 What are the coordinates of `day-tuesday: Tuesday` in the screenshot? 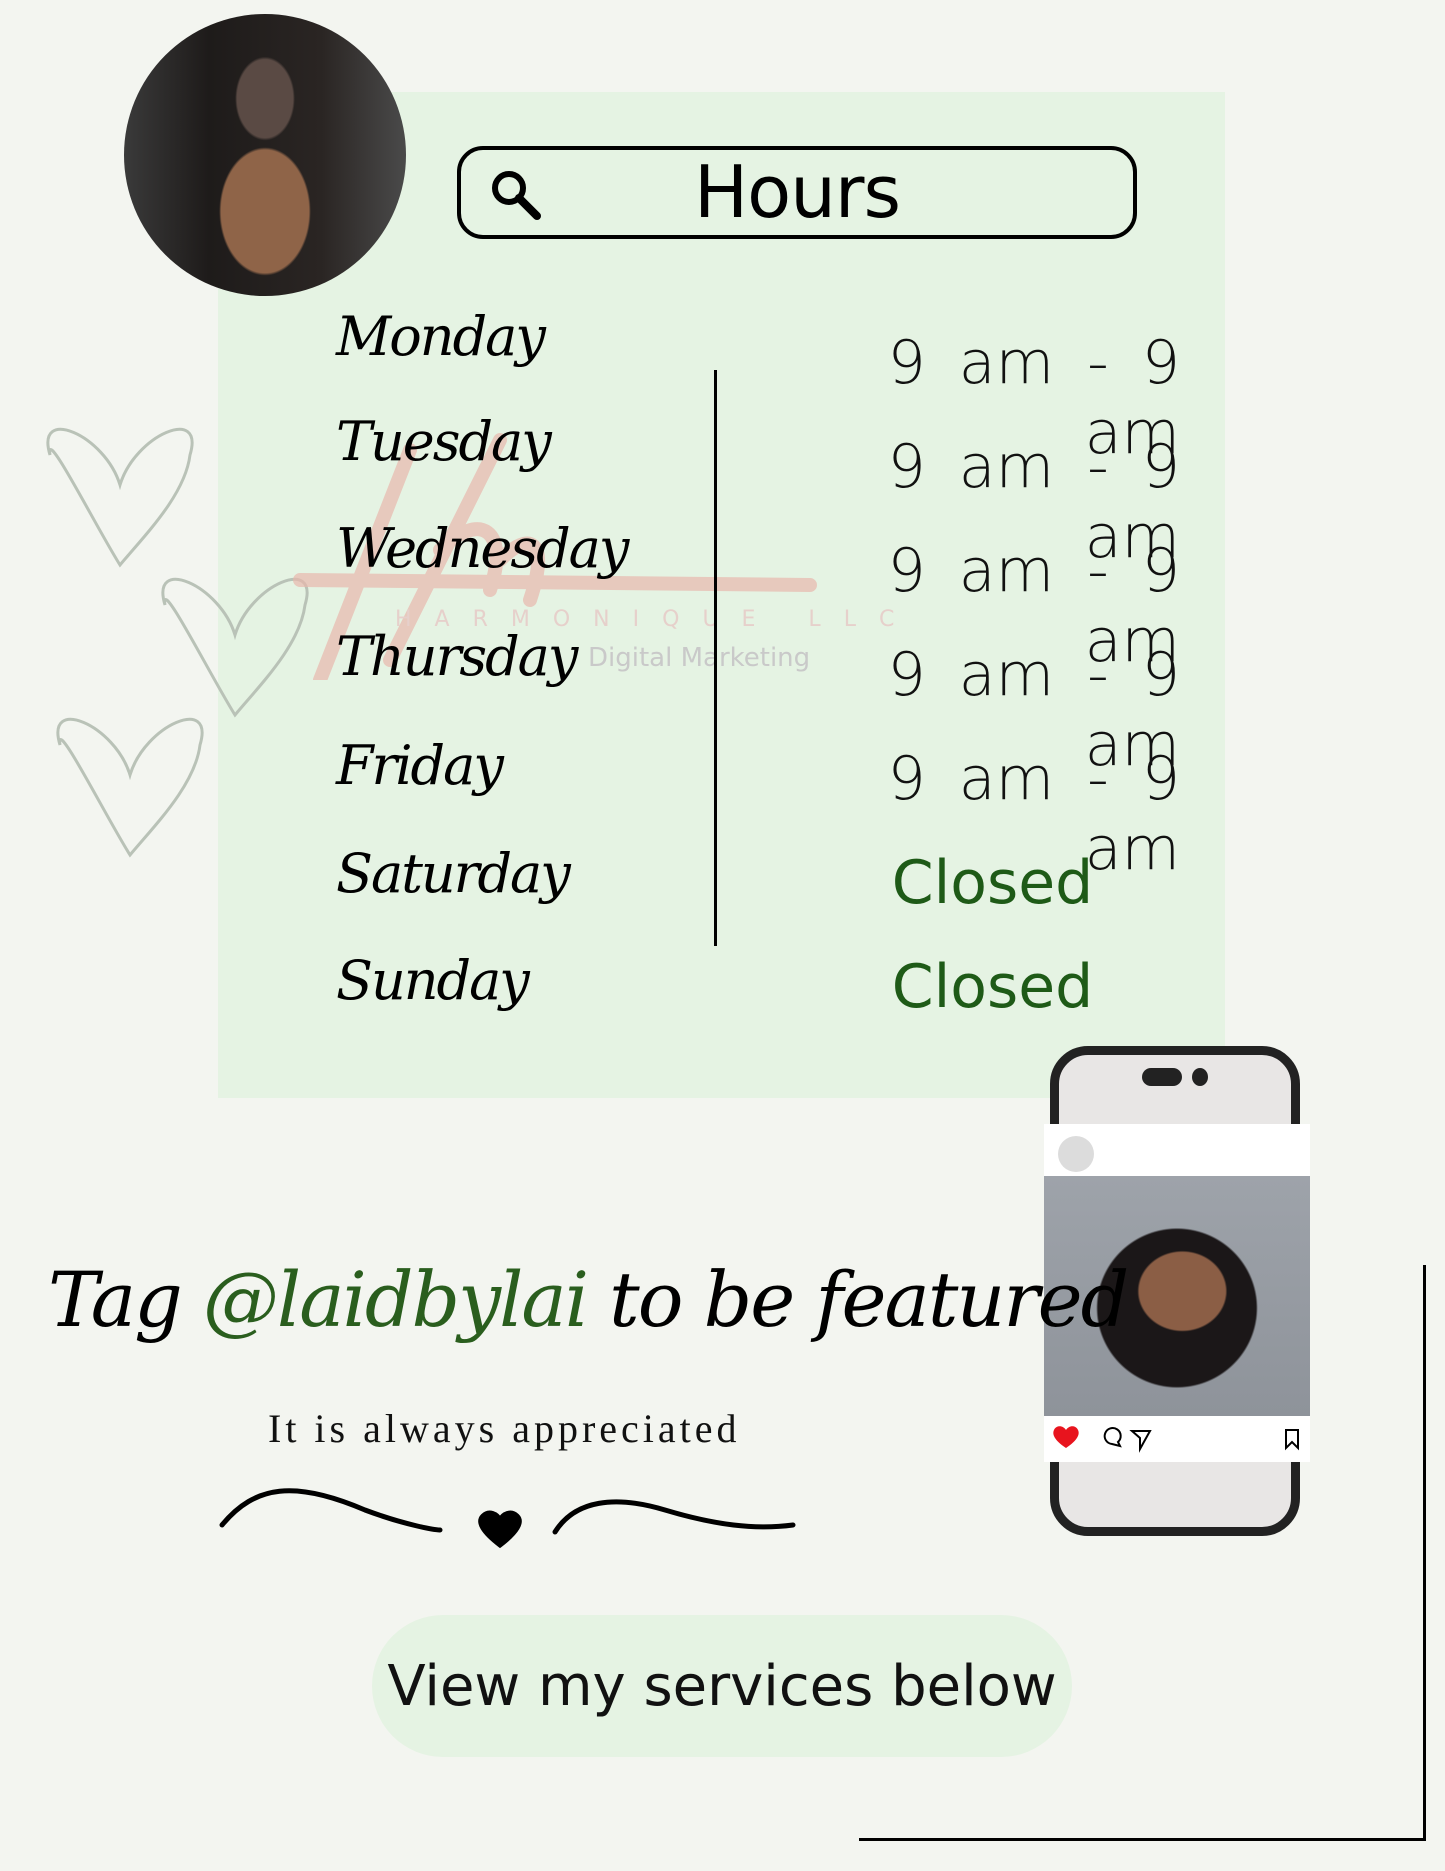 It's located at (444, 441).